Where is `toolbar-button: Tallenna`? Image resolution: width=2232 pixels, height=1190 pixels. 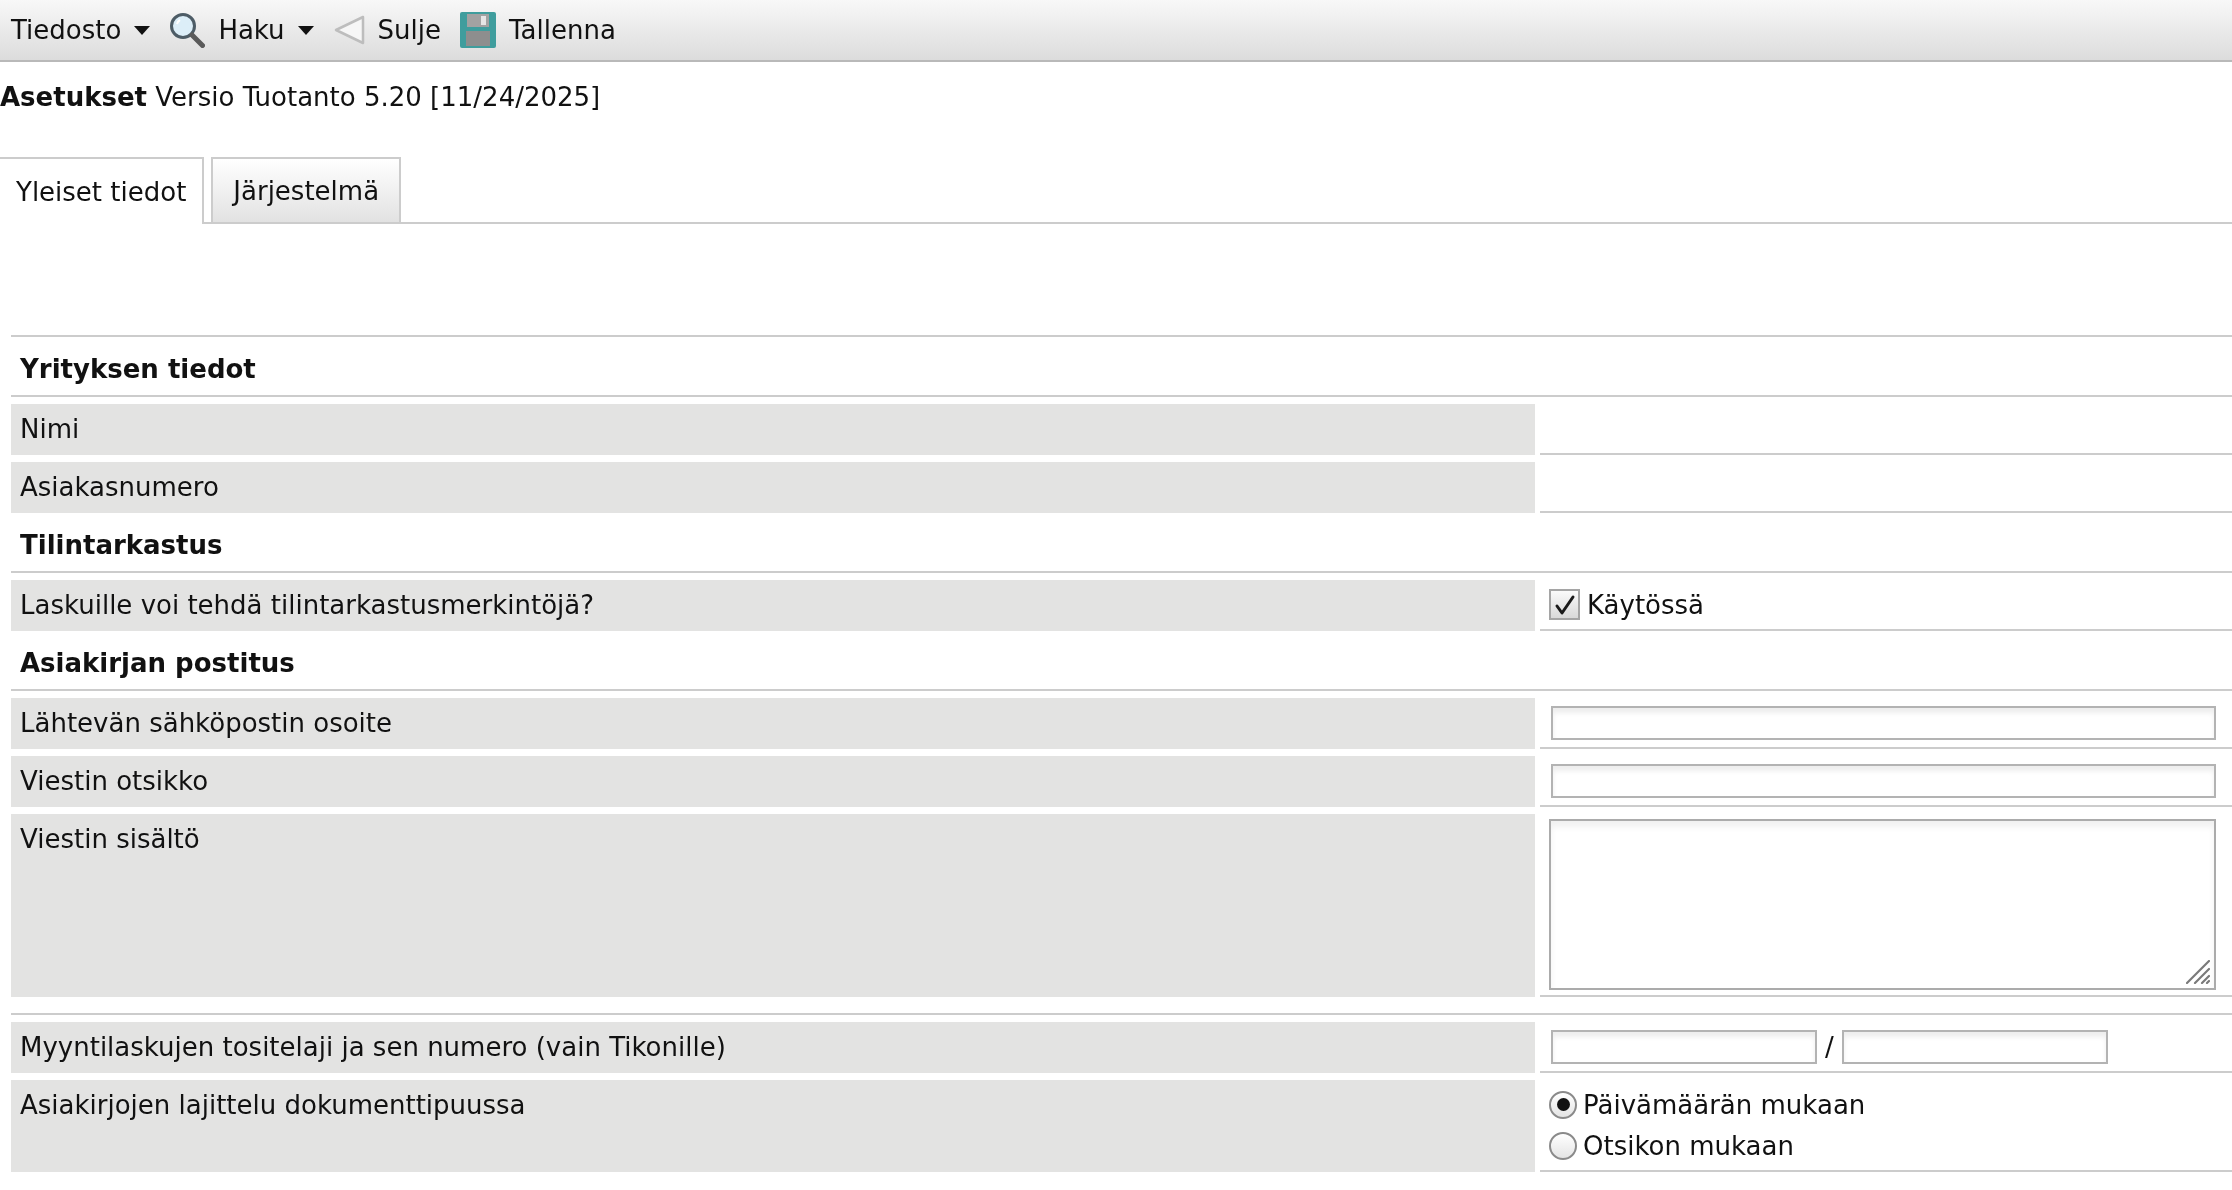
toolbar-button: Tallenna is located at coordinates (538, 30).